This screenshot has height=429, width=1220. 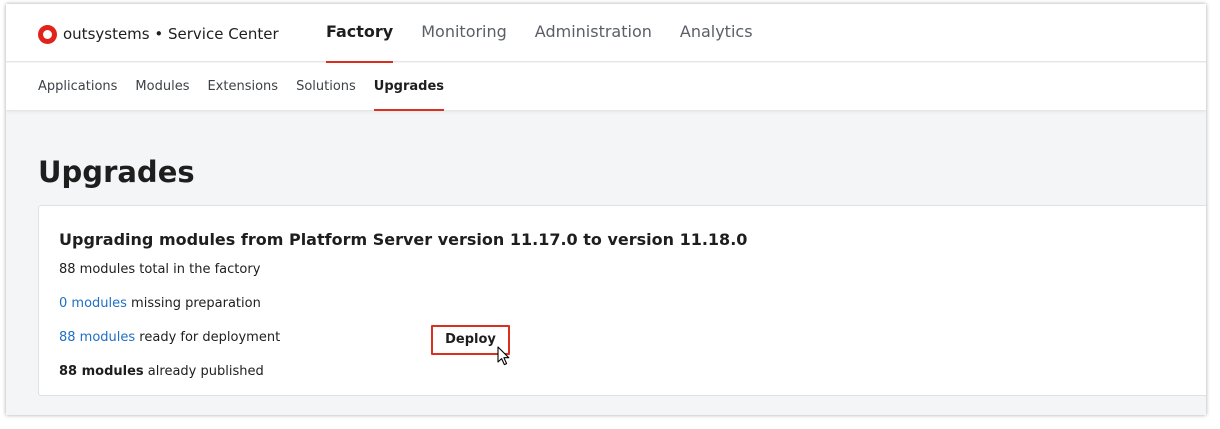 What do you see at coordinates (101, 371) in the screenshot?
I see `already-published-count: 88 modules` at bounding box center [101, 371].